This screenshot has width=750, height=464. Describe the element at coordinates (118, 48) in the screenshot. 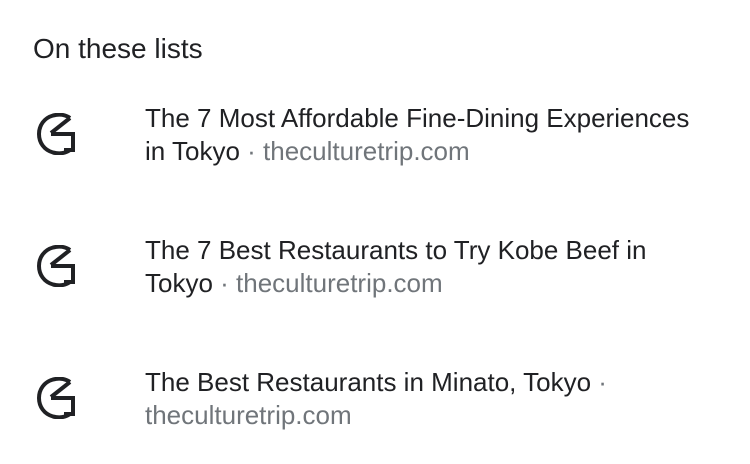

I see `section-title: On these lists` at that location.